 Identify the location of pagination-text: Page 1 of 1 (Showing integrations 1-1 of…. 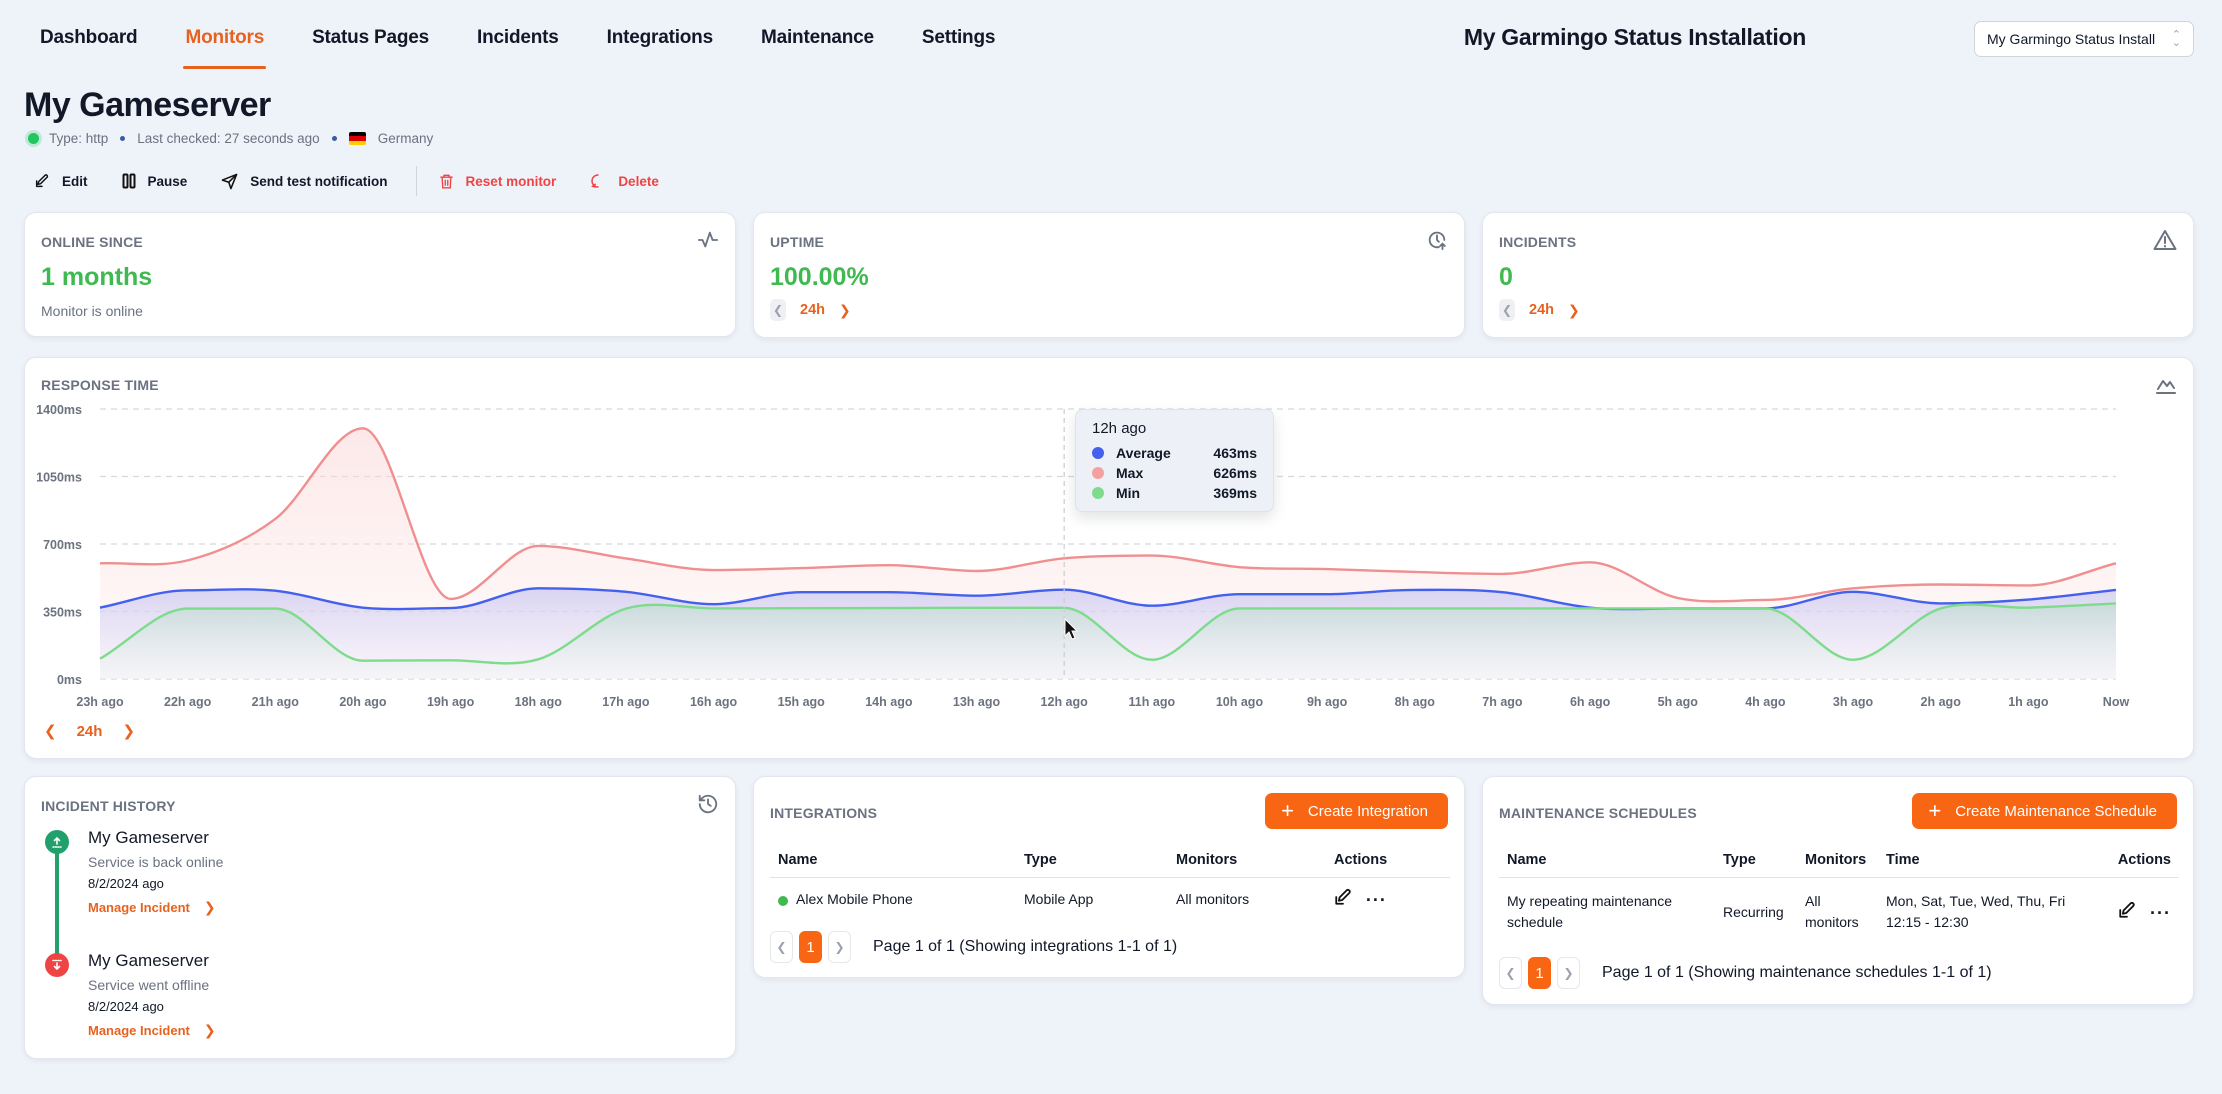
(1025, 946).